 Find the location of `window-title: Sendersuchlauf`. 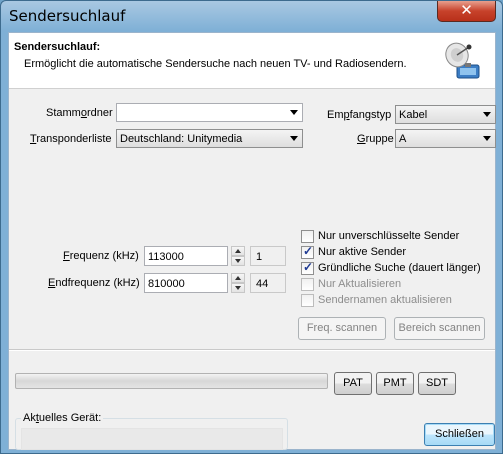

window-title: Sendersuchlauf is located at coordinates (67, 16).